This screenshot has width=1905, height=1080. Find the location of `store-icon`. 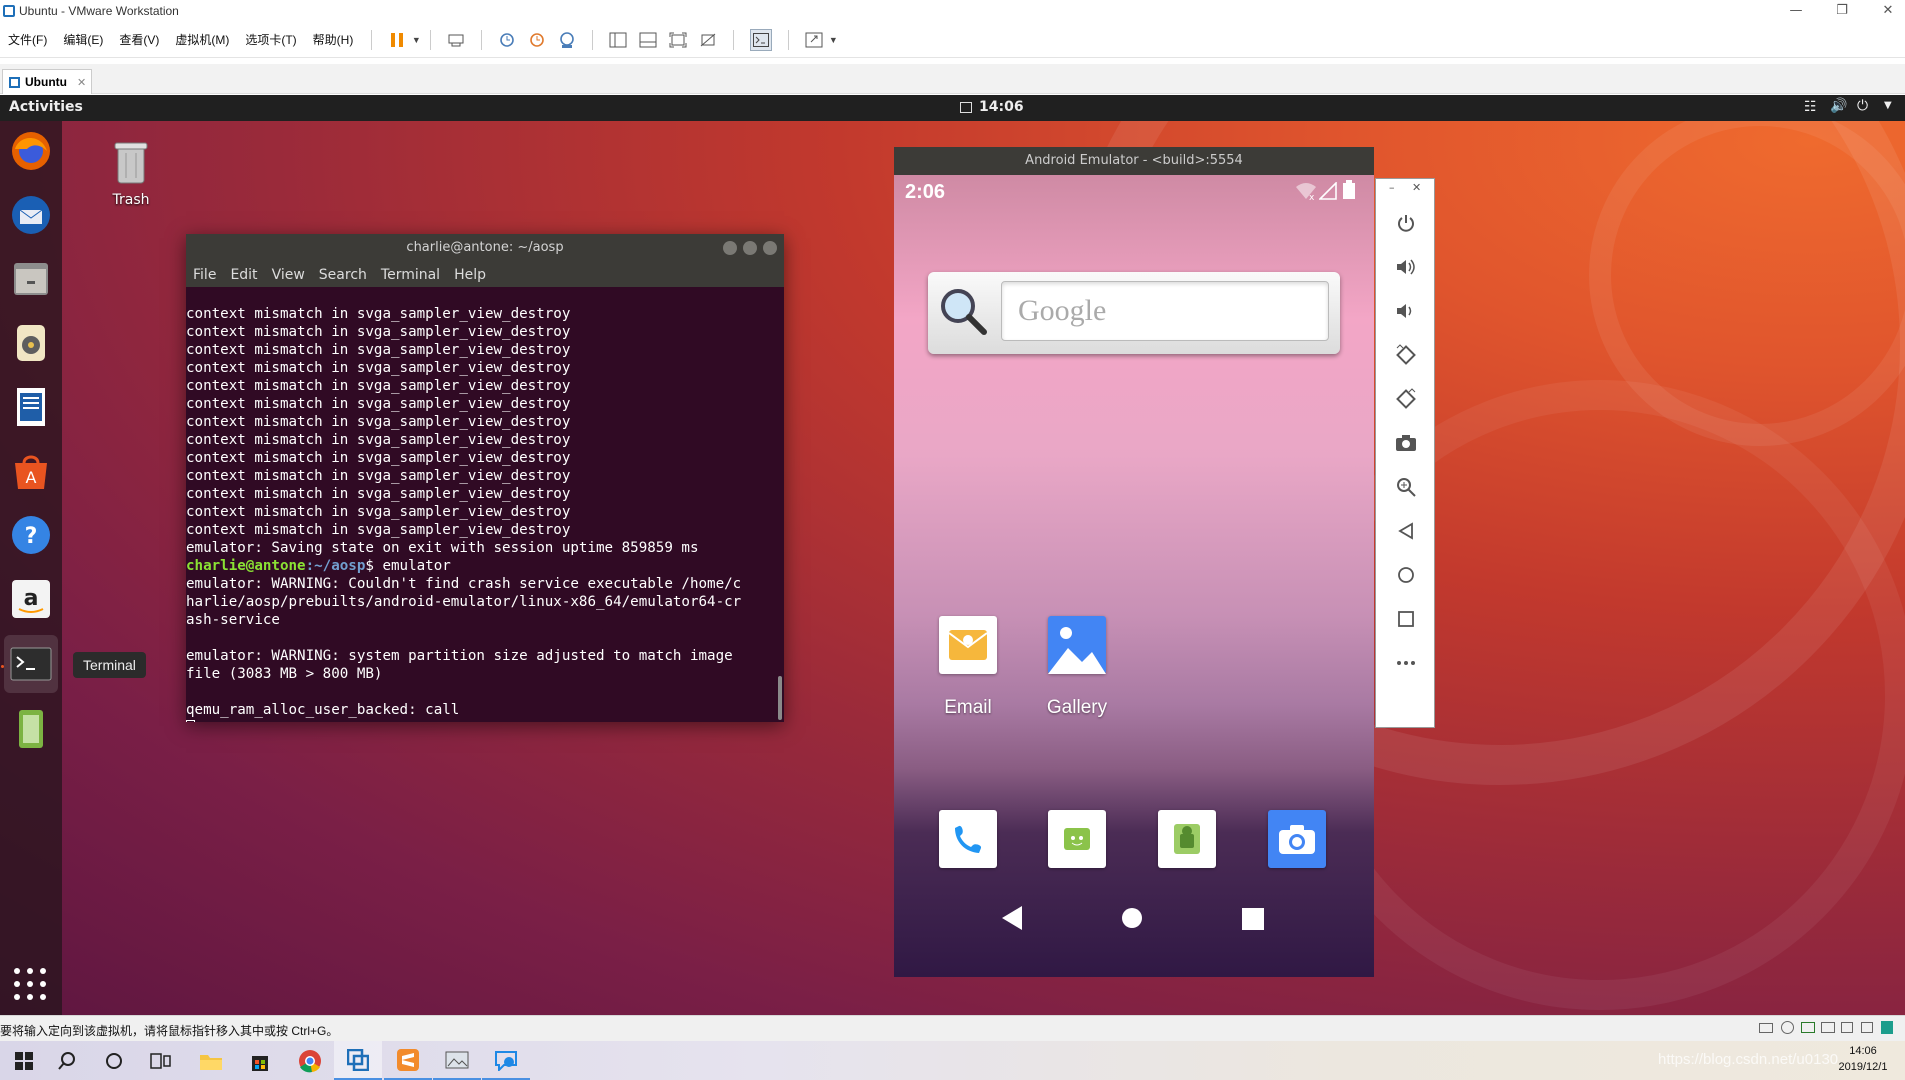

store-icon is located at coordinates (260, 1060).